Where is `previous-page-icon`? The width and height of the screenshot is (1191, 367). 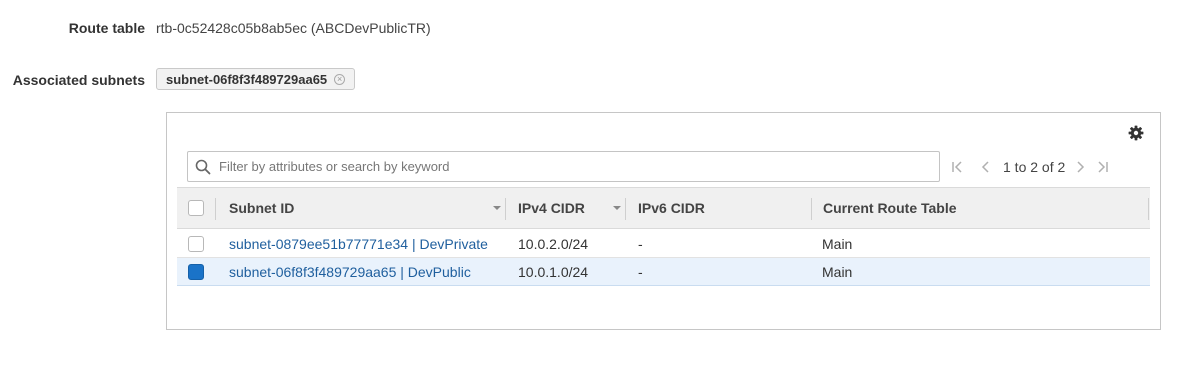
previous-page-icon is located at coordinates (986, 167).